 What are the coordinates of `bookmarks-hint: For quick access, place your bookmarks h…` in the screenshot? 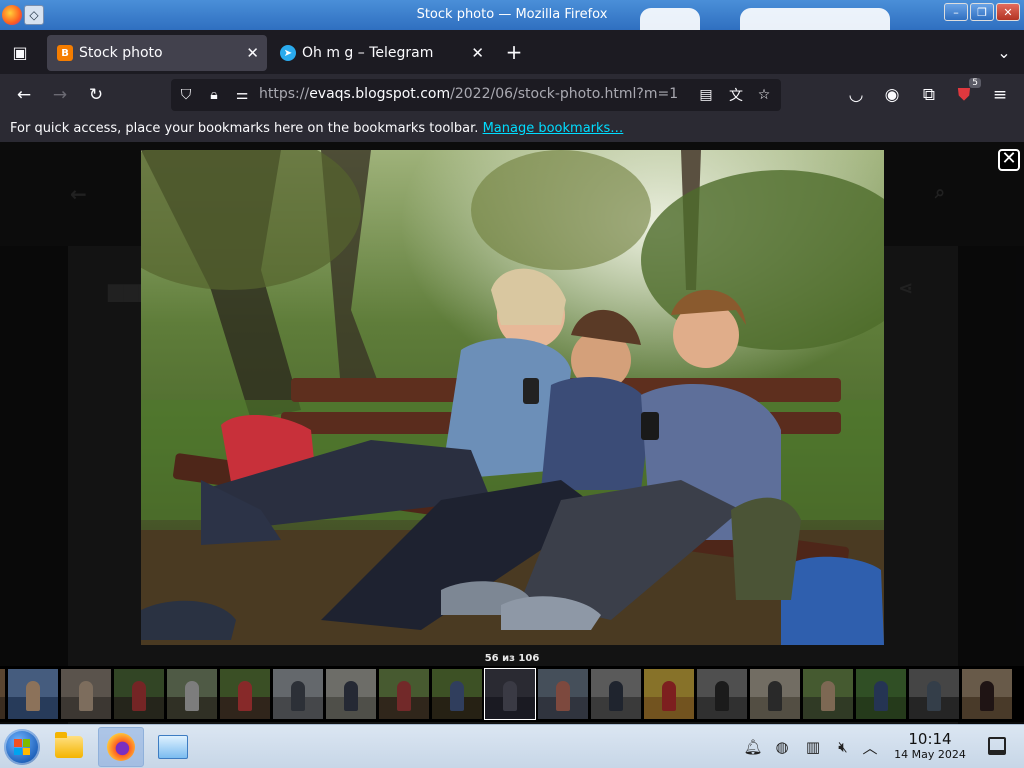 It's located at (244, 128).